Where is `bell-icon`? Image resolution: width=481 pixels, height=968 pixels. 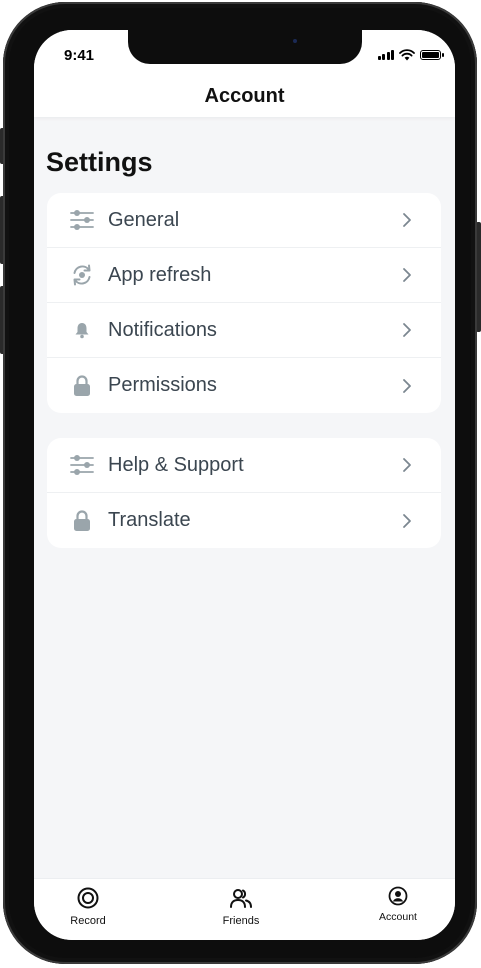
bell-icon is located at coordinates (82, 330).